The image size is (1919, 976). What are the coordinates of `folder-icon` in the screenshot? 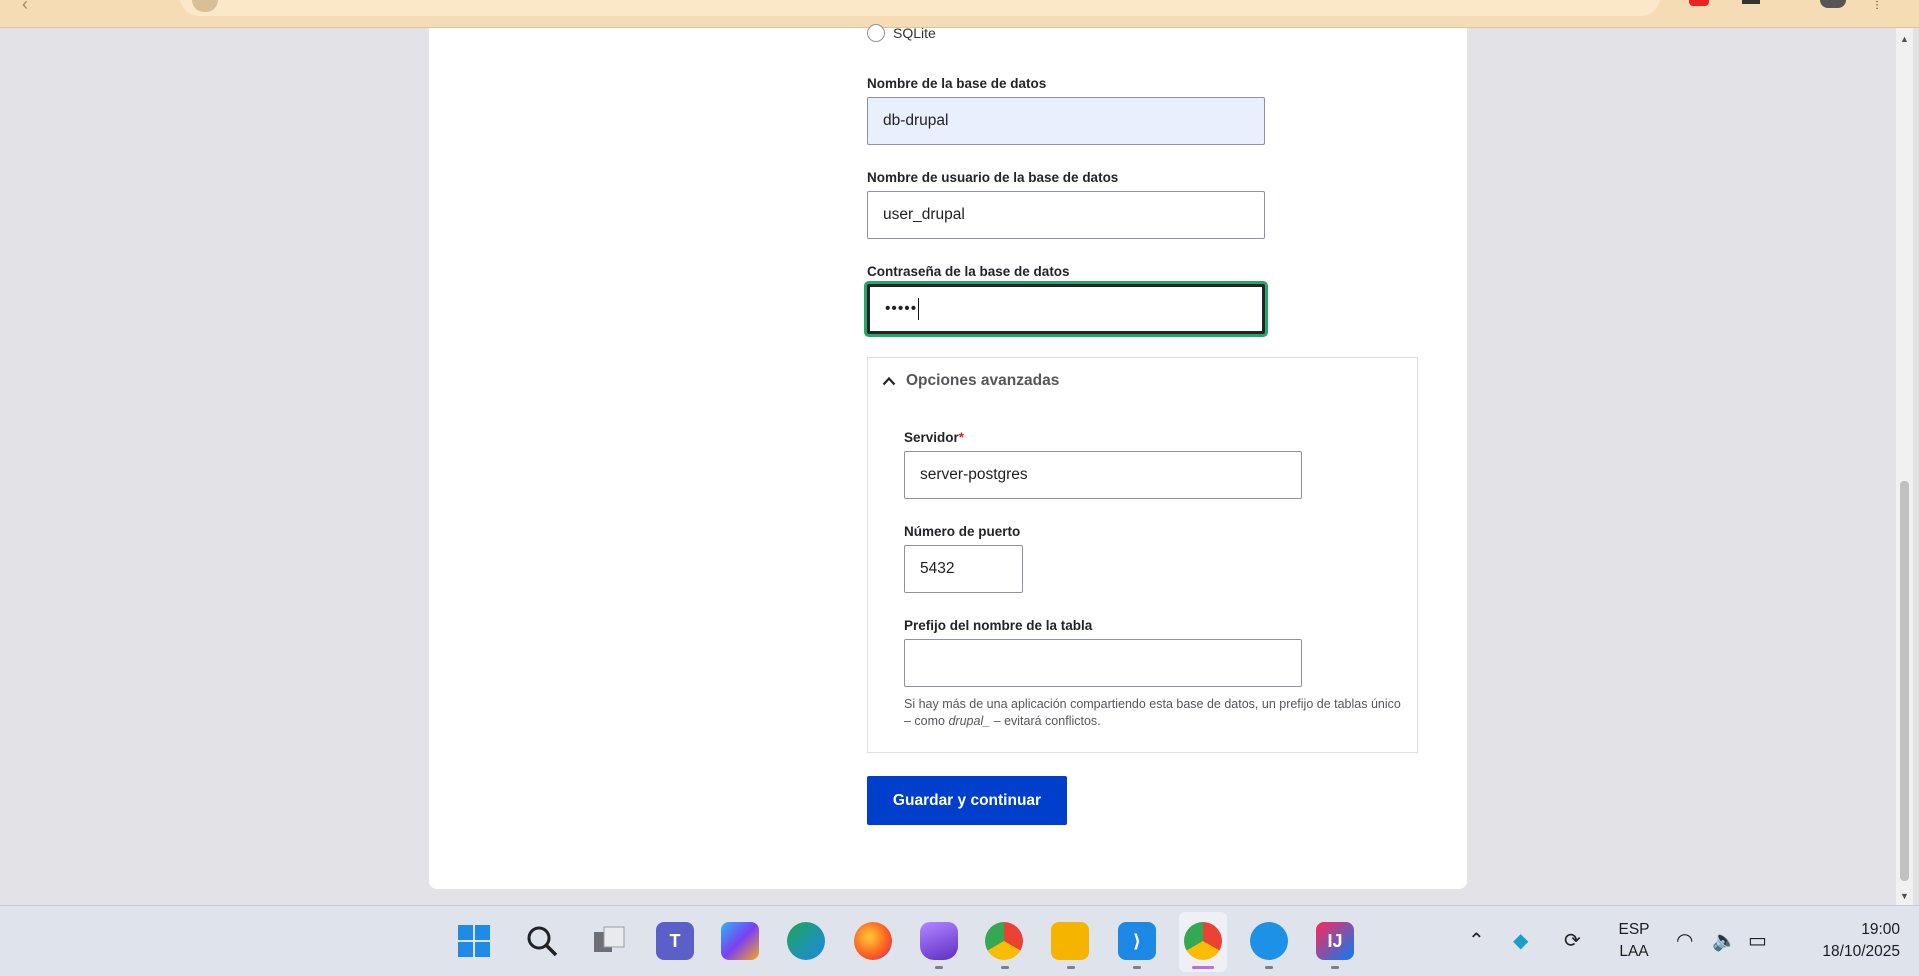 It's located at (1070, 941).